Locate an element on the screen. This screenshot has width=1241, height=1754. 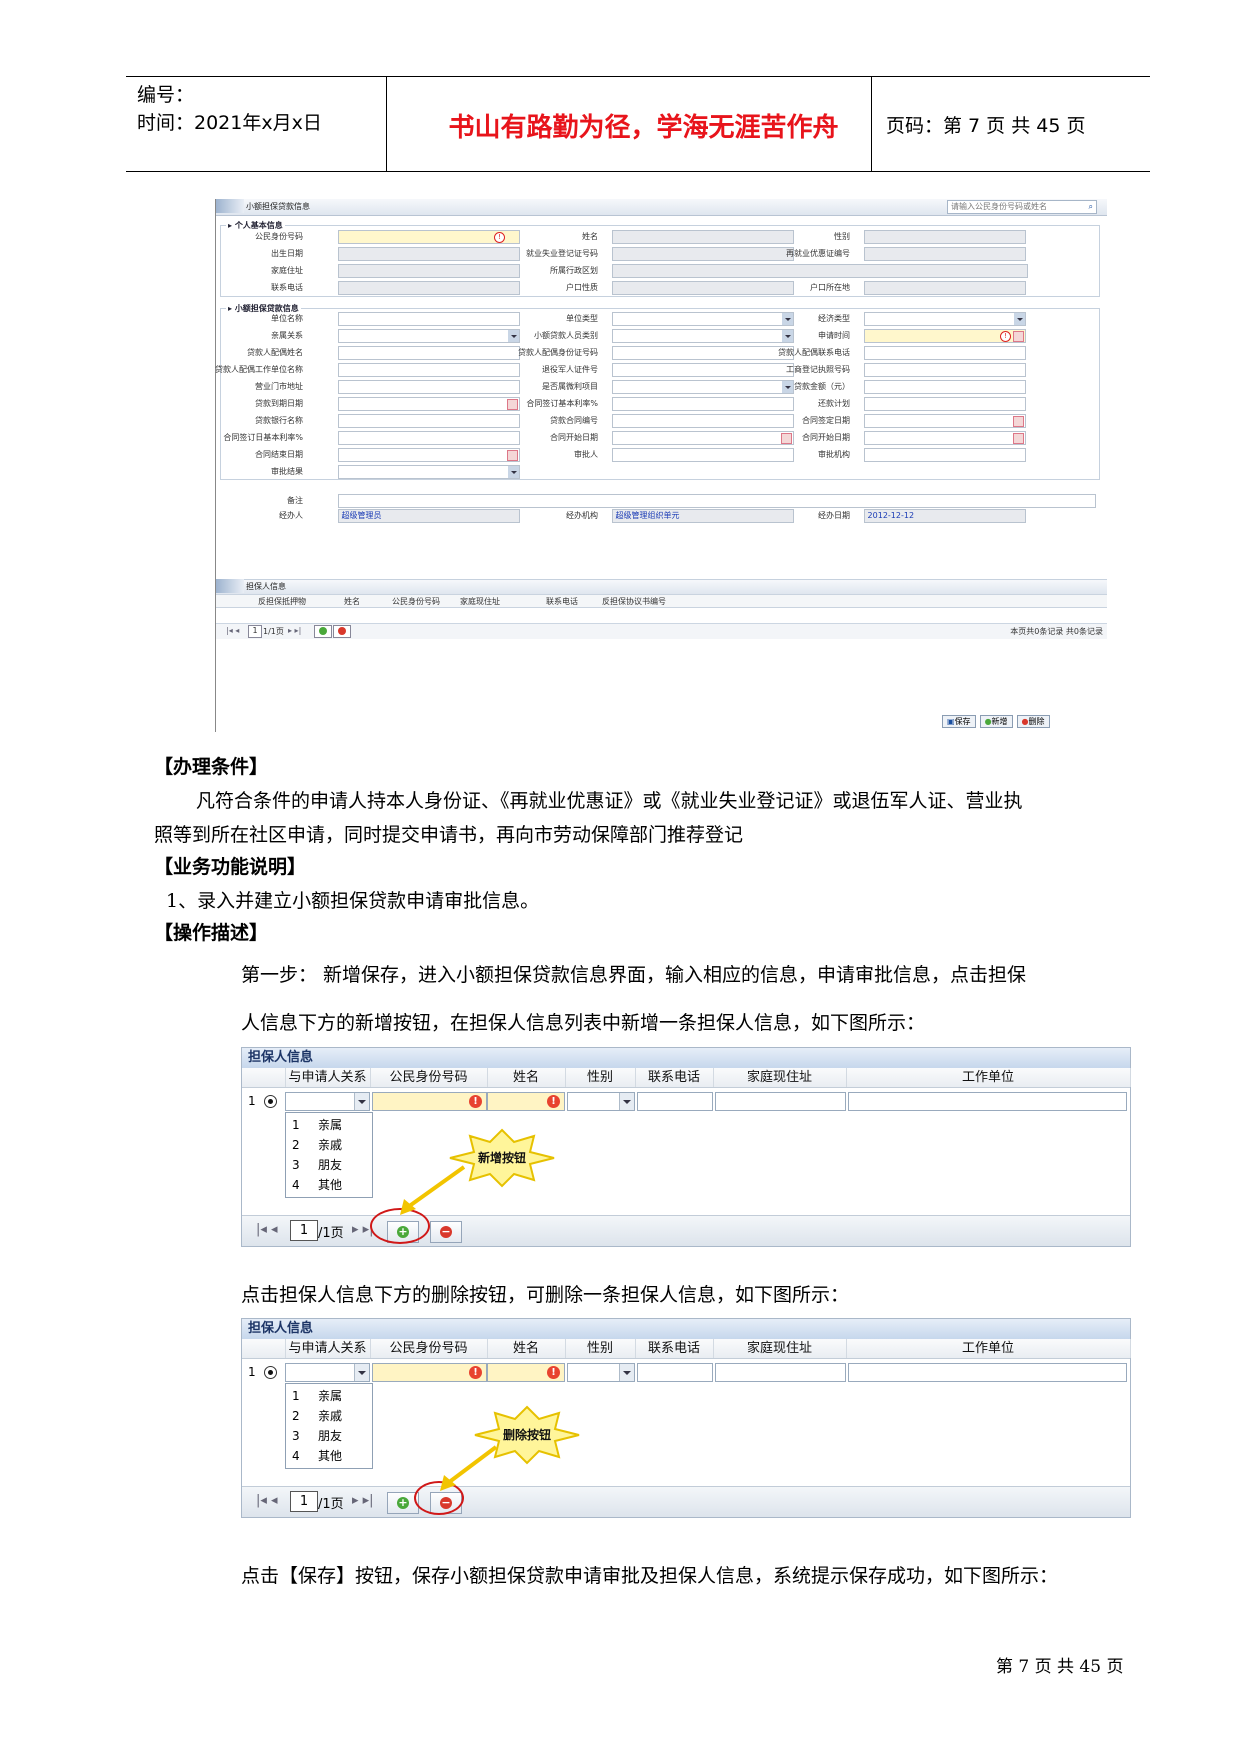
search-input: 请输入公民身份号码或姓名 ⌕ is located at coordinates (1022, 207).